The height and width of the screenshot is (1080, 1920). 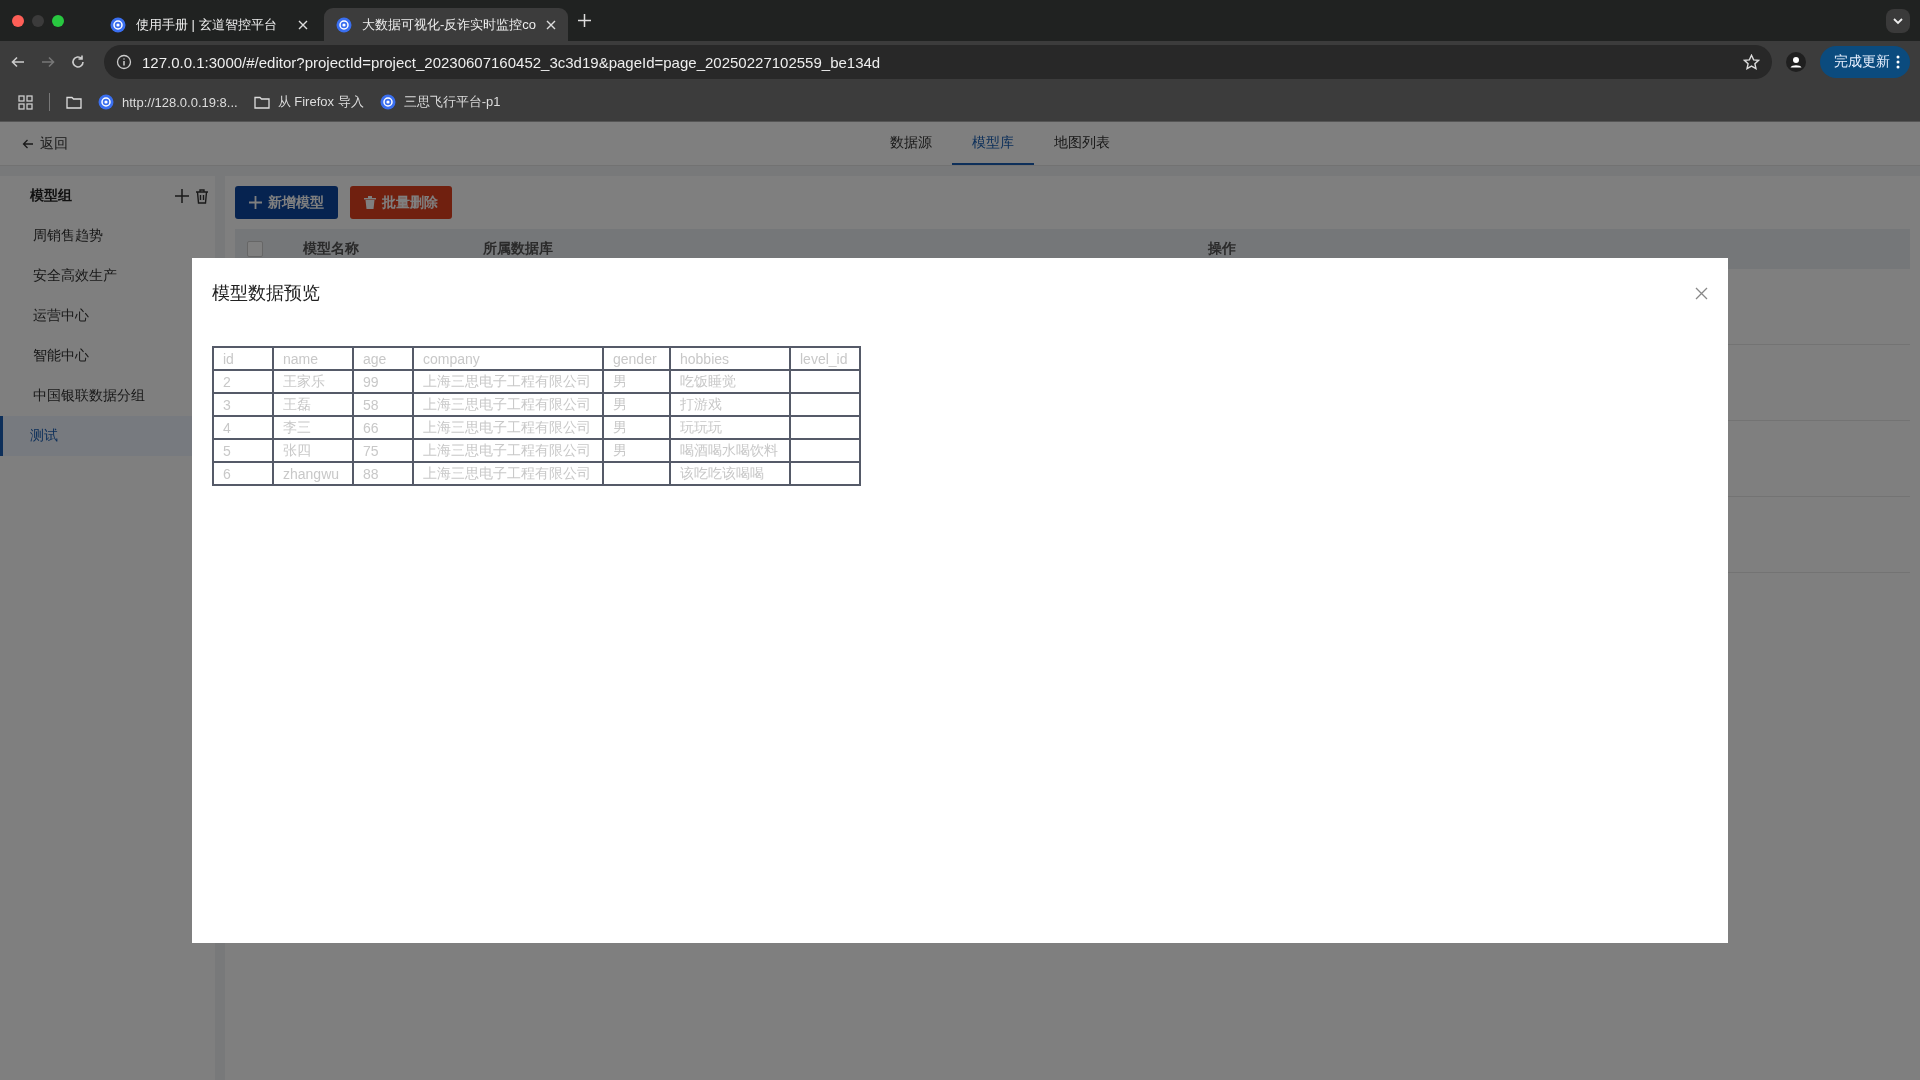 What do you see at coordinates (518, 249) in the screenshot?
I see `column-header: 所属数据库` at bounding box center [518, 249].